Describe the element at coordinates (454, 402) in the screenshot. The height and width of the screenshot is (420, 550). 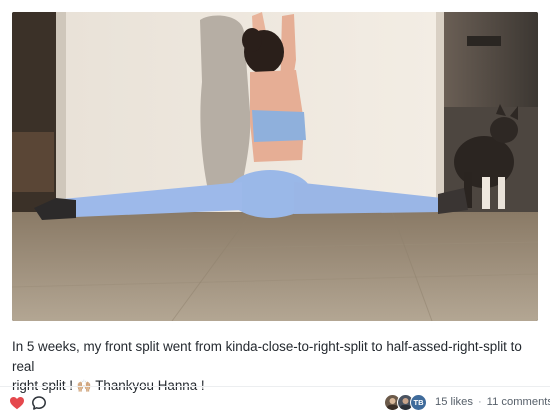
I see `likes-count: 15 likes` at that location.